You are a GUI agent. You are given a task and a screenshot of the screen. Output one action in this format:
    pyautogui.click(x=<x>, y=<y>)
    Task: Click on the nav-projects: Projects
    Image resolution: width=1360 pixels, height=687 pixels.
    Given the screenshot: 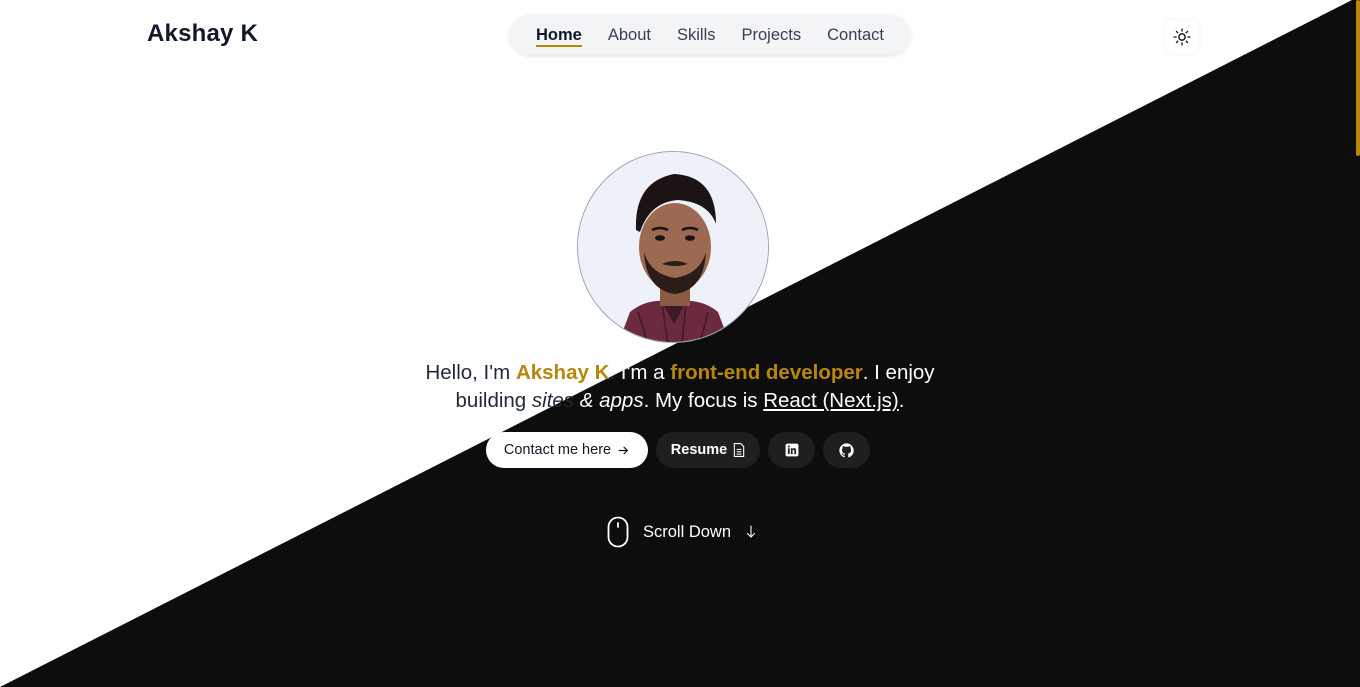 What is the action you would take?
    pyautogui.click(x=772, y=35)
    